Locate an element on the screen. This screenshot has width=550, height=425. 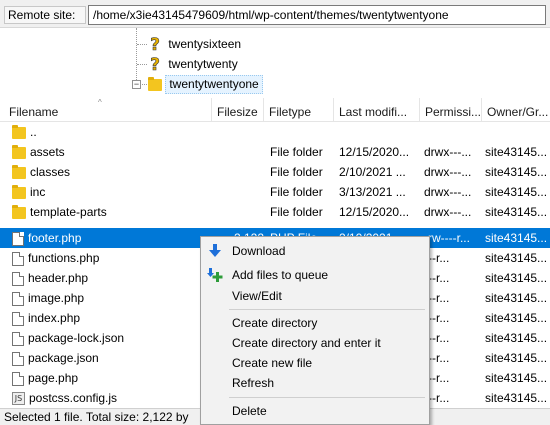
filename-cell: classes is located at coordinates (112, 172).